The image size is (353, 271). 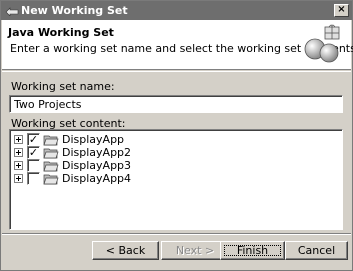 I want to click on tree-item: DisplayApp4, so click(x=114, y=178).